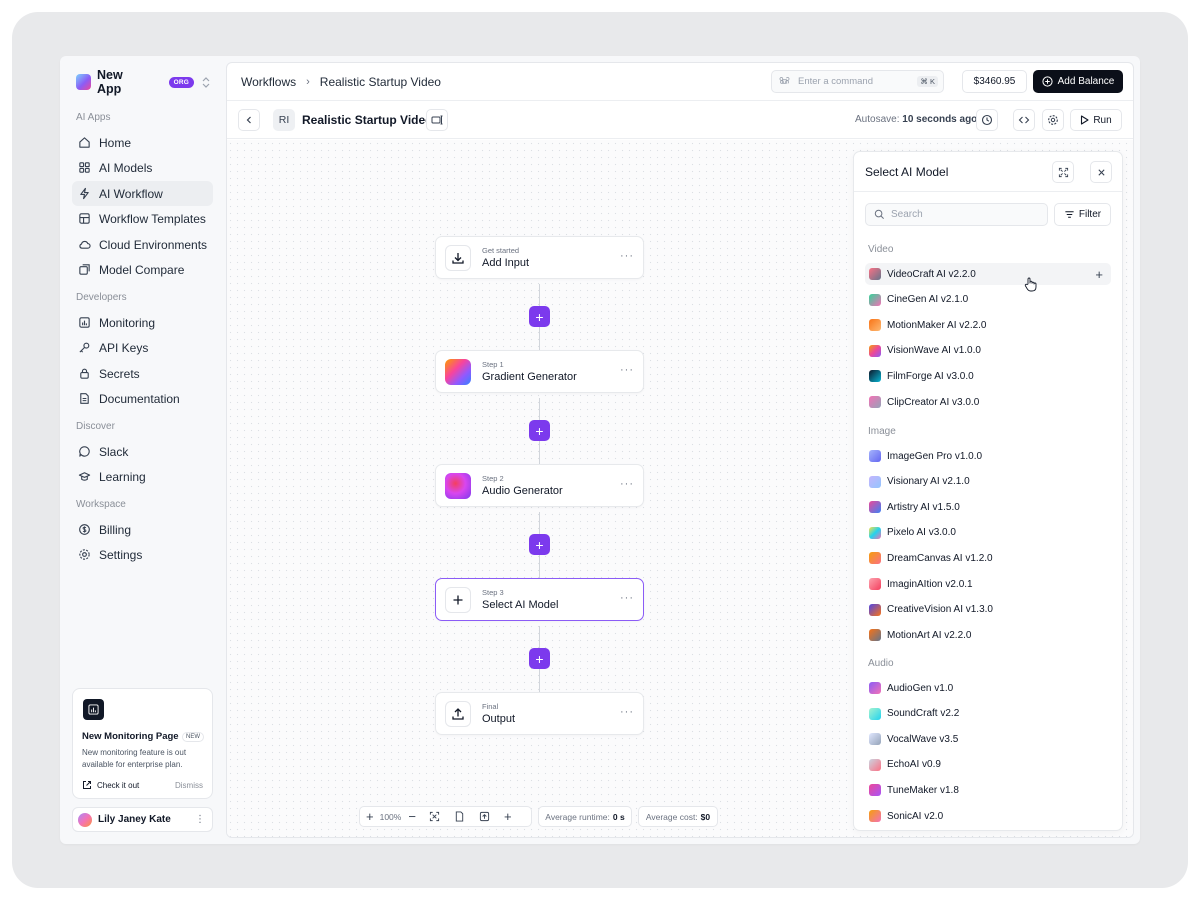  I want to click on graduation-cap-icon, so click(84, 476).